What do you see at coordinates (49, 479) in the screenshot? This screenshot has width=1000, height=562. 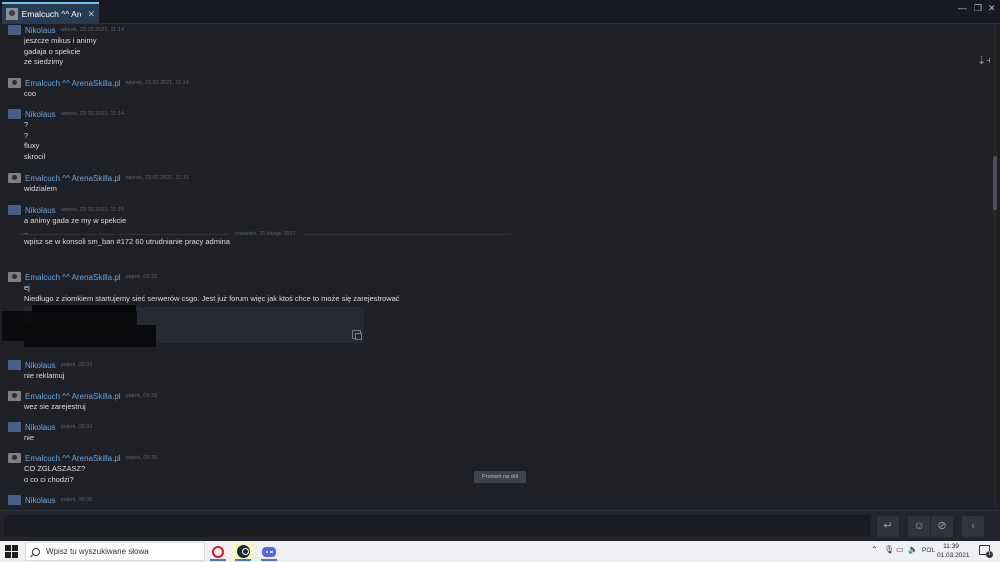 I see `message-line: o co ci chodzi?` at bounding box center [49, 479].